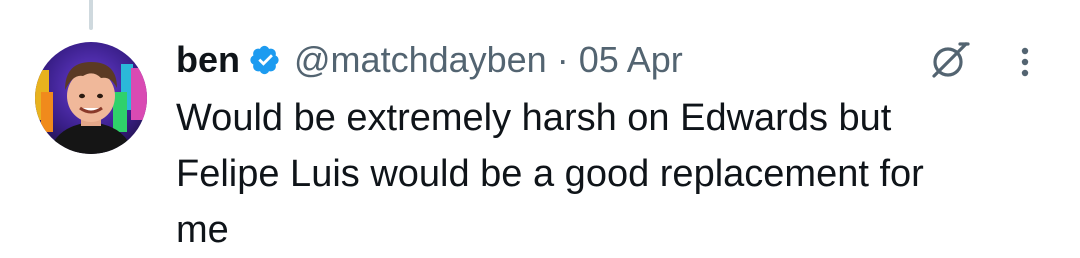 This screenshot has height=258, width=1080. I want to click on verified-badge-icon, so click(266, 60).